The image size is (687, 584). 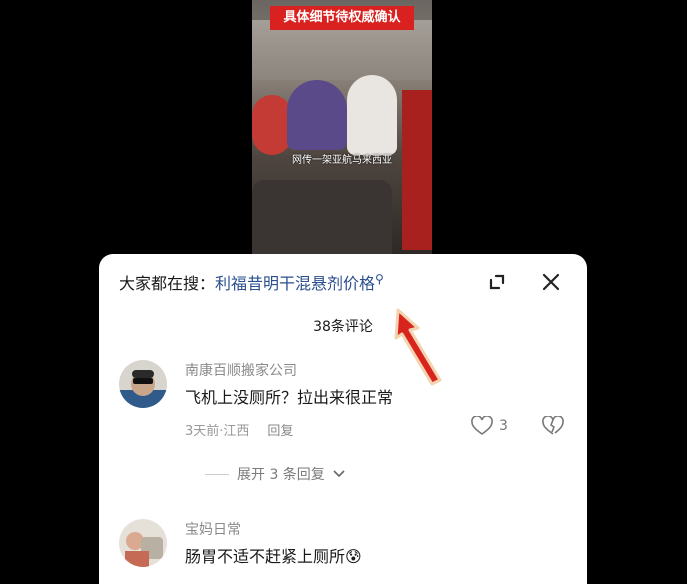 I want to click on comment-text: 飞机上没厕所？拉出来很正常, so click(x=289, y=397).